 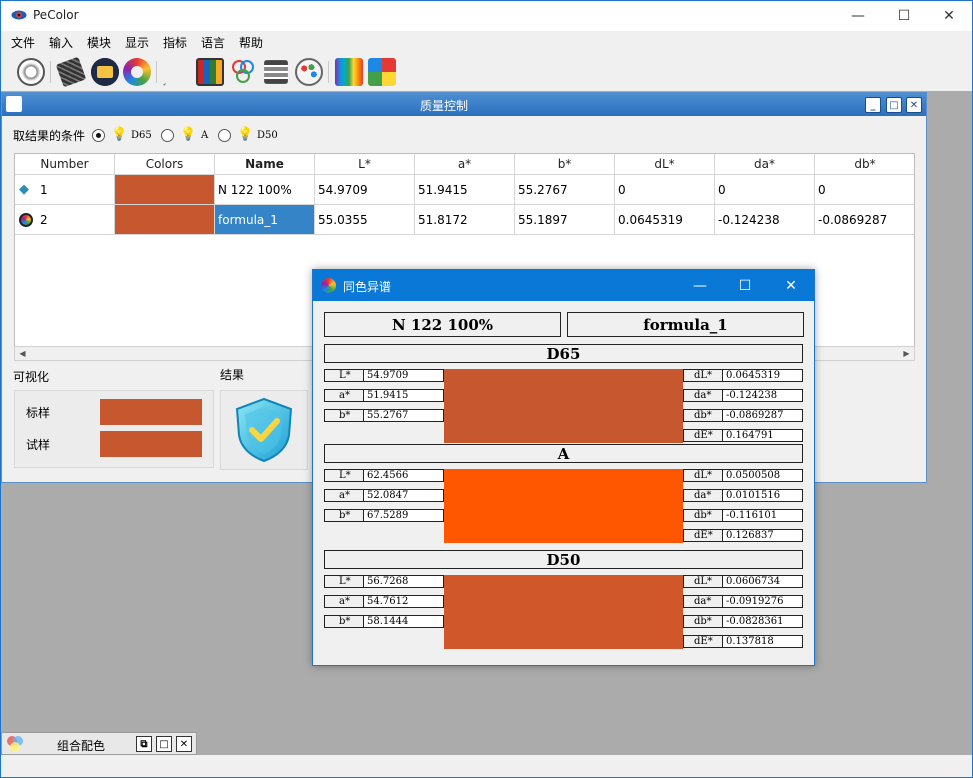 What do you see at coordinates (265, 190) in the screenshot?
I see `table-row-1-name: N 122 100%` at bounding box center [265, 190].